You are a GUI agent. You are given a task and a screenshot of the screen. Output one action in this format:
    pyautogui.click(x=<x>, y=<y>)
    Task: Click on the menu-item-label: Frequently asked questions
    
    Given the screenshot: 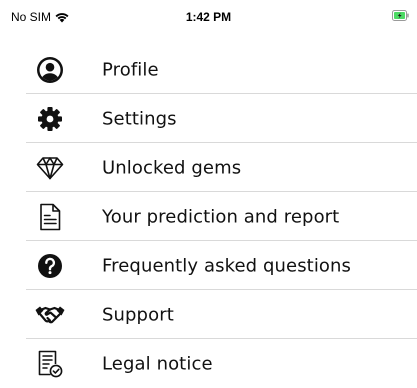 What is the action you would take?
    pyautogui.click(x=227, y=265)
    